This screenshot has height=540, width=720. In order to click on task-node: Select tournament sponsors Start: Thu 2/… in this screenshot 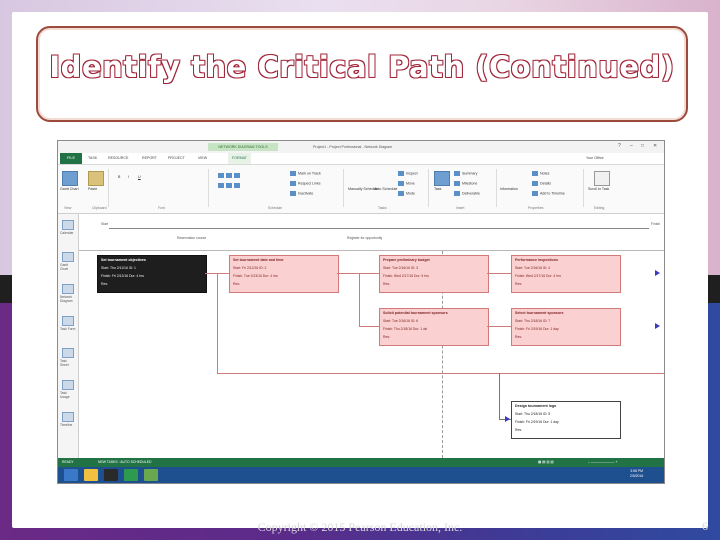, I will do `click(566, 327)`.